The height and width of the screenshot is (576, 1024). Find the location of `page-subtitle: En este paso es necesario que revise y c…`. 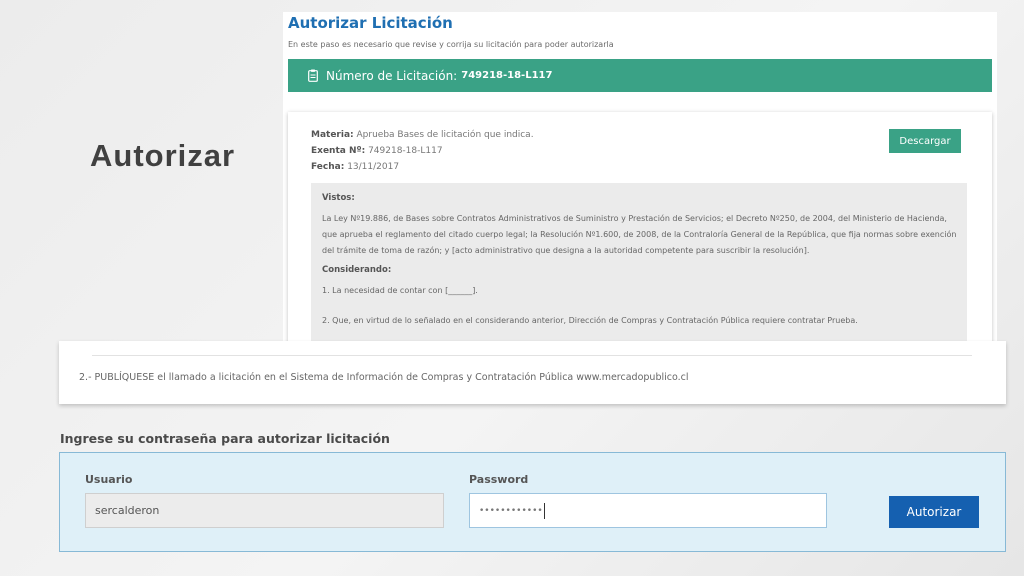

page-subtitle: En este paso es necesario que revise y c… is located at coordinates (451, 44).